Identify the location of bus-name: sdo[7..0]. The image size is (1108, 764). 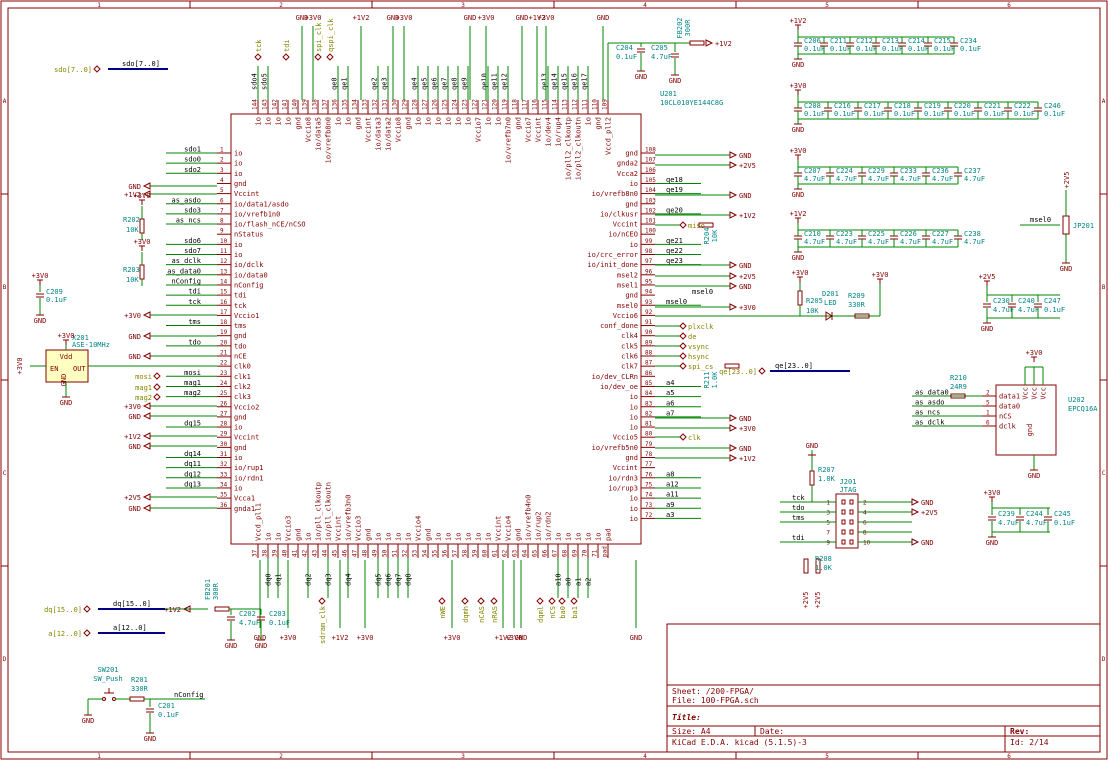
(141, 64).